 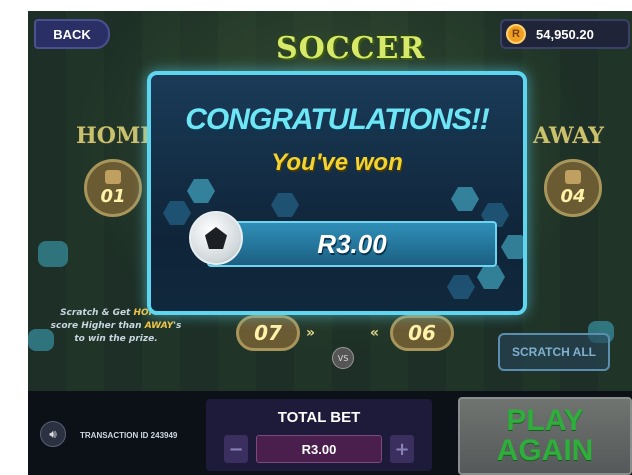 I want to click on scratch-all-button: SCRATCH ALL, so click(x=554, y=352).